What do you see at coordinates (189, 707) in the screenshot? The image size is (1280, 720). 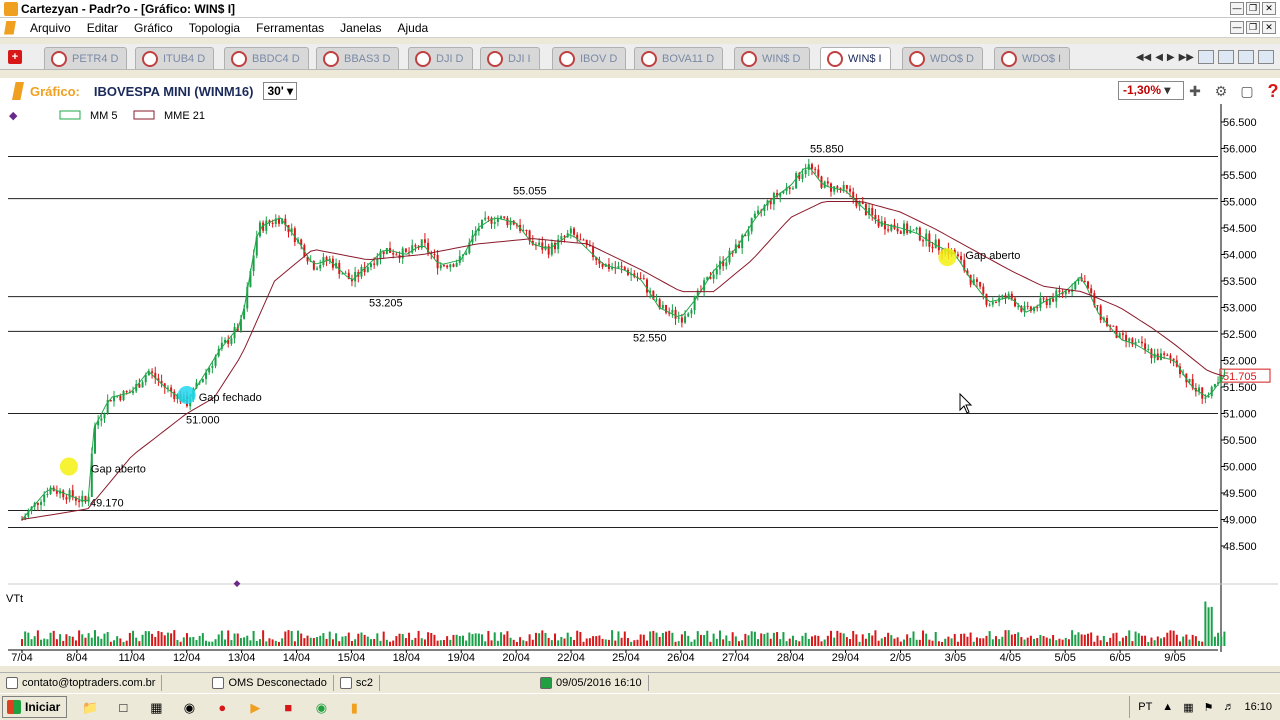 I see `browser-icon: ◉` at bounding box center [189, 707].